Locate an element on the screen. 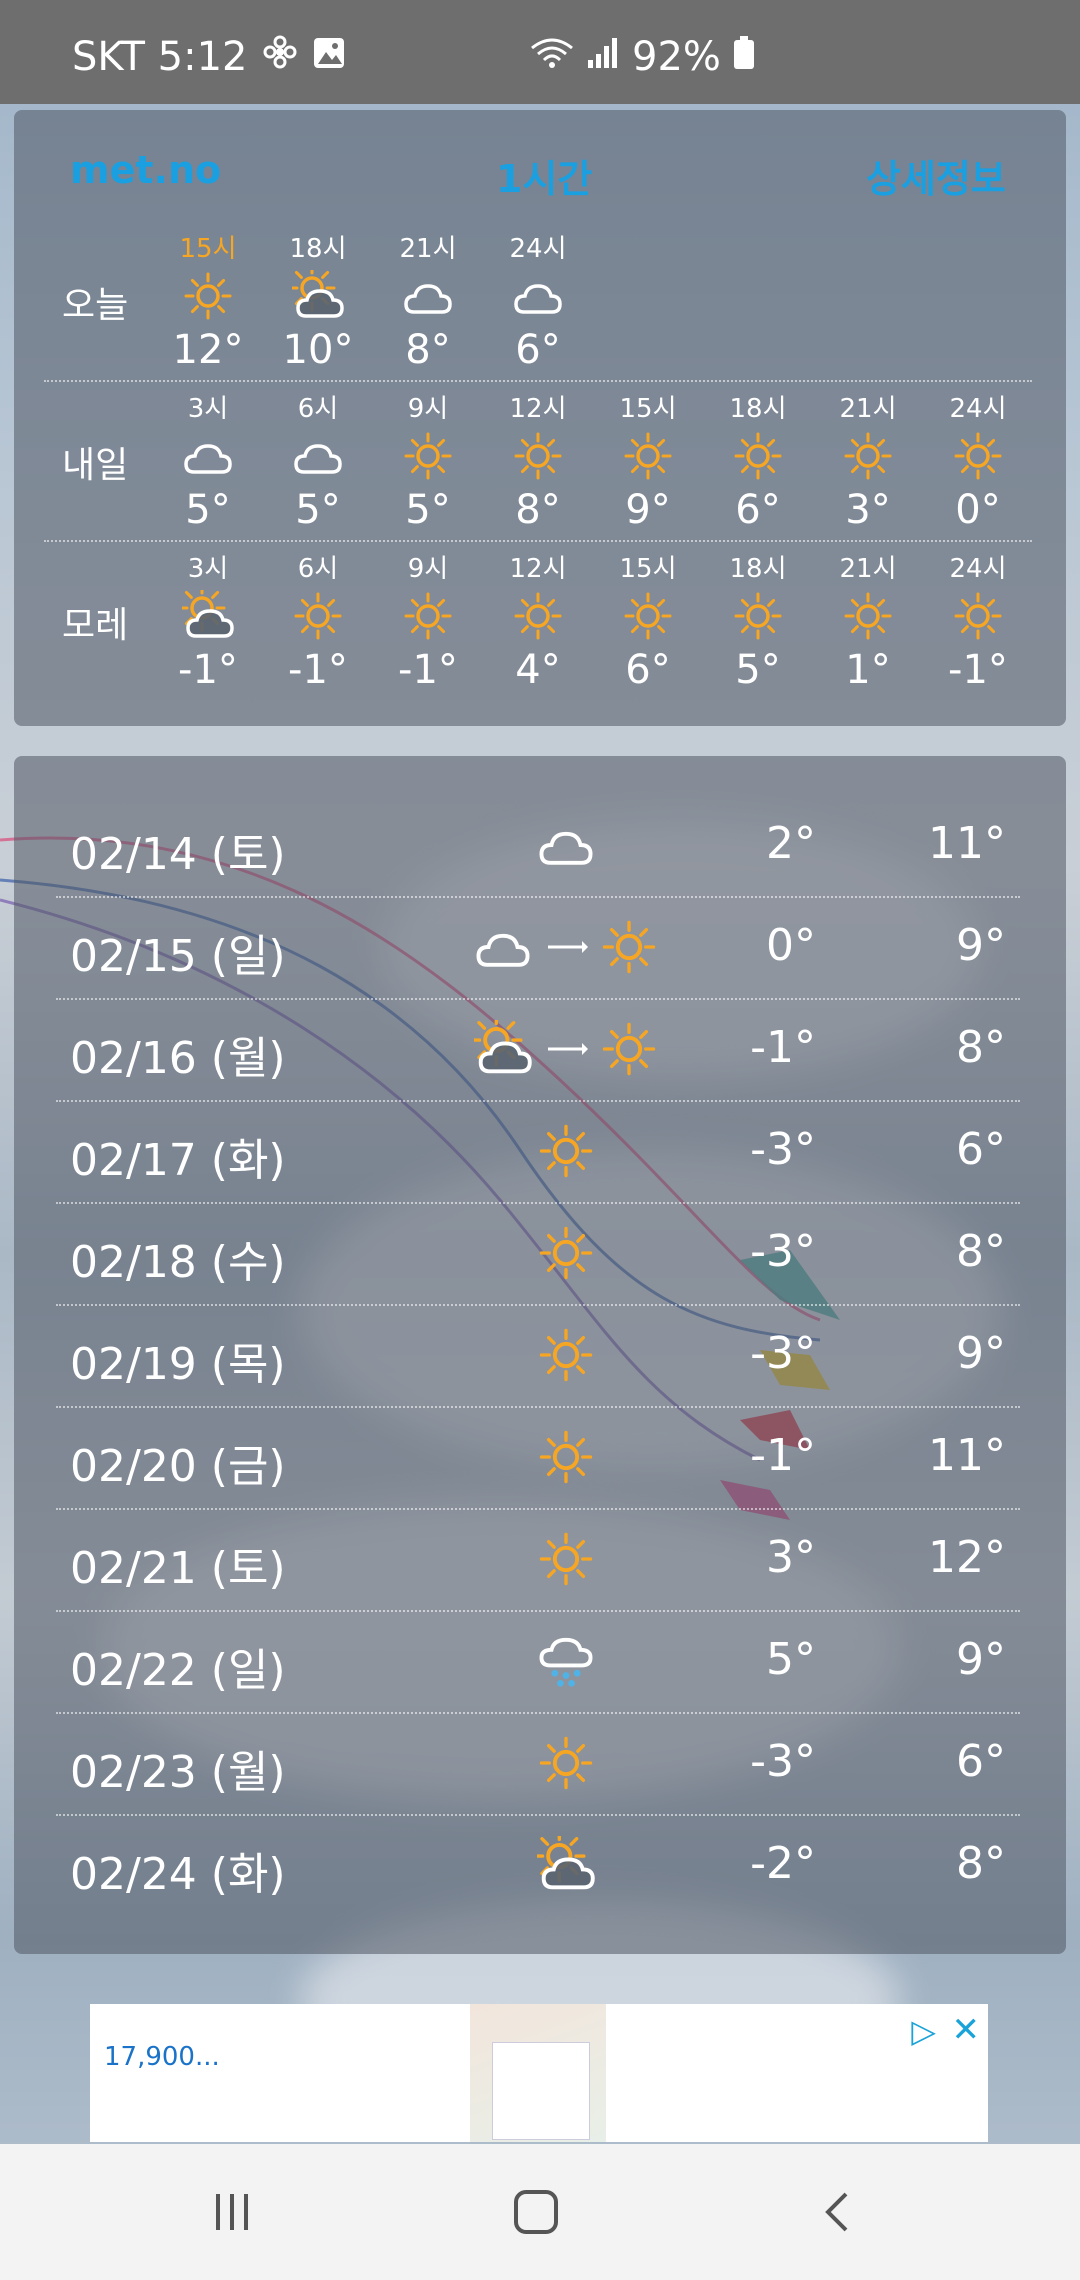 The image size is (1080, 2280). slot-time: 15시 is located at coordinates (208, 249).